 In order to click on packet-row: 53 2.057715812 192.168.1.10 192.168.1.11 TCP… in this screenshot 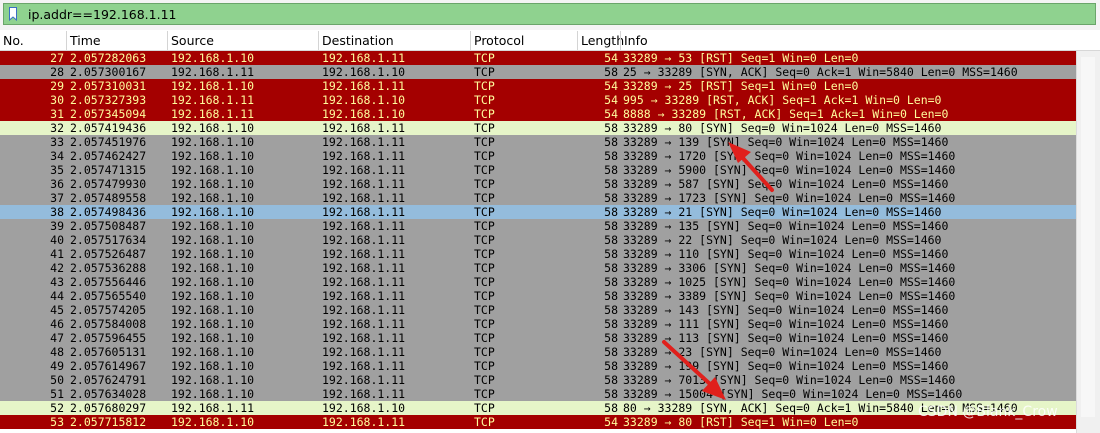, I will do `click(538, 422)`.